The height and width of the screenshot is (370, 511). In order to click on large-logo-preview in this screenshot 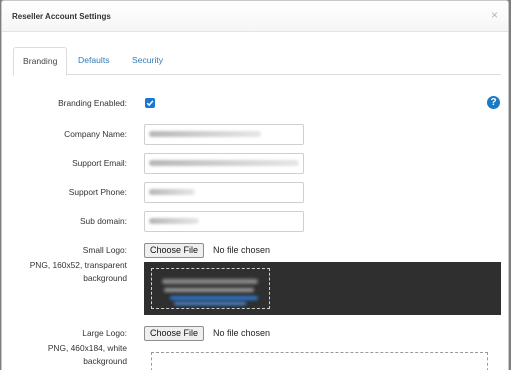, I will do `click(319, 361)`.